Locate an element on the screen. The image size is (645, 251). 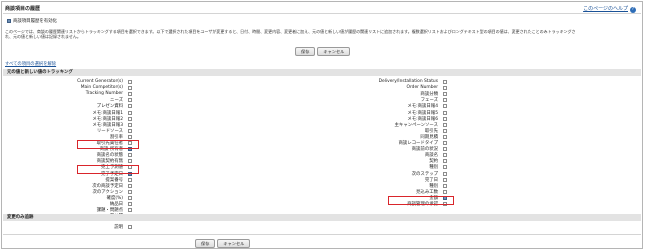
field-label: リードソース is located at coordinates (109, 131).